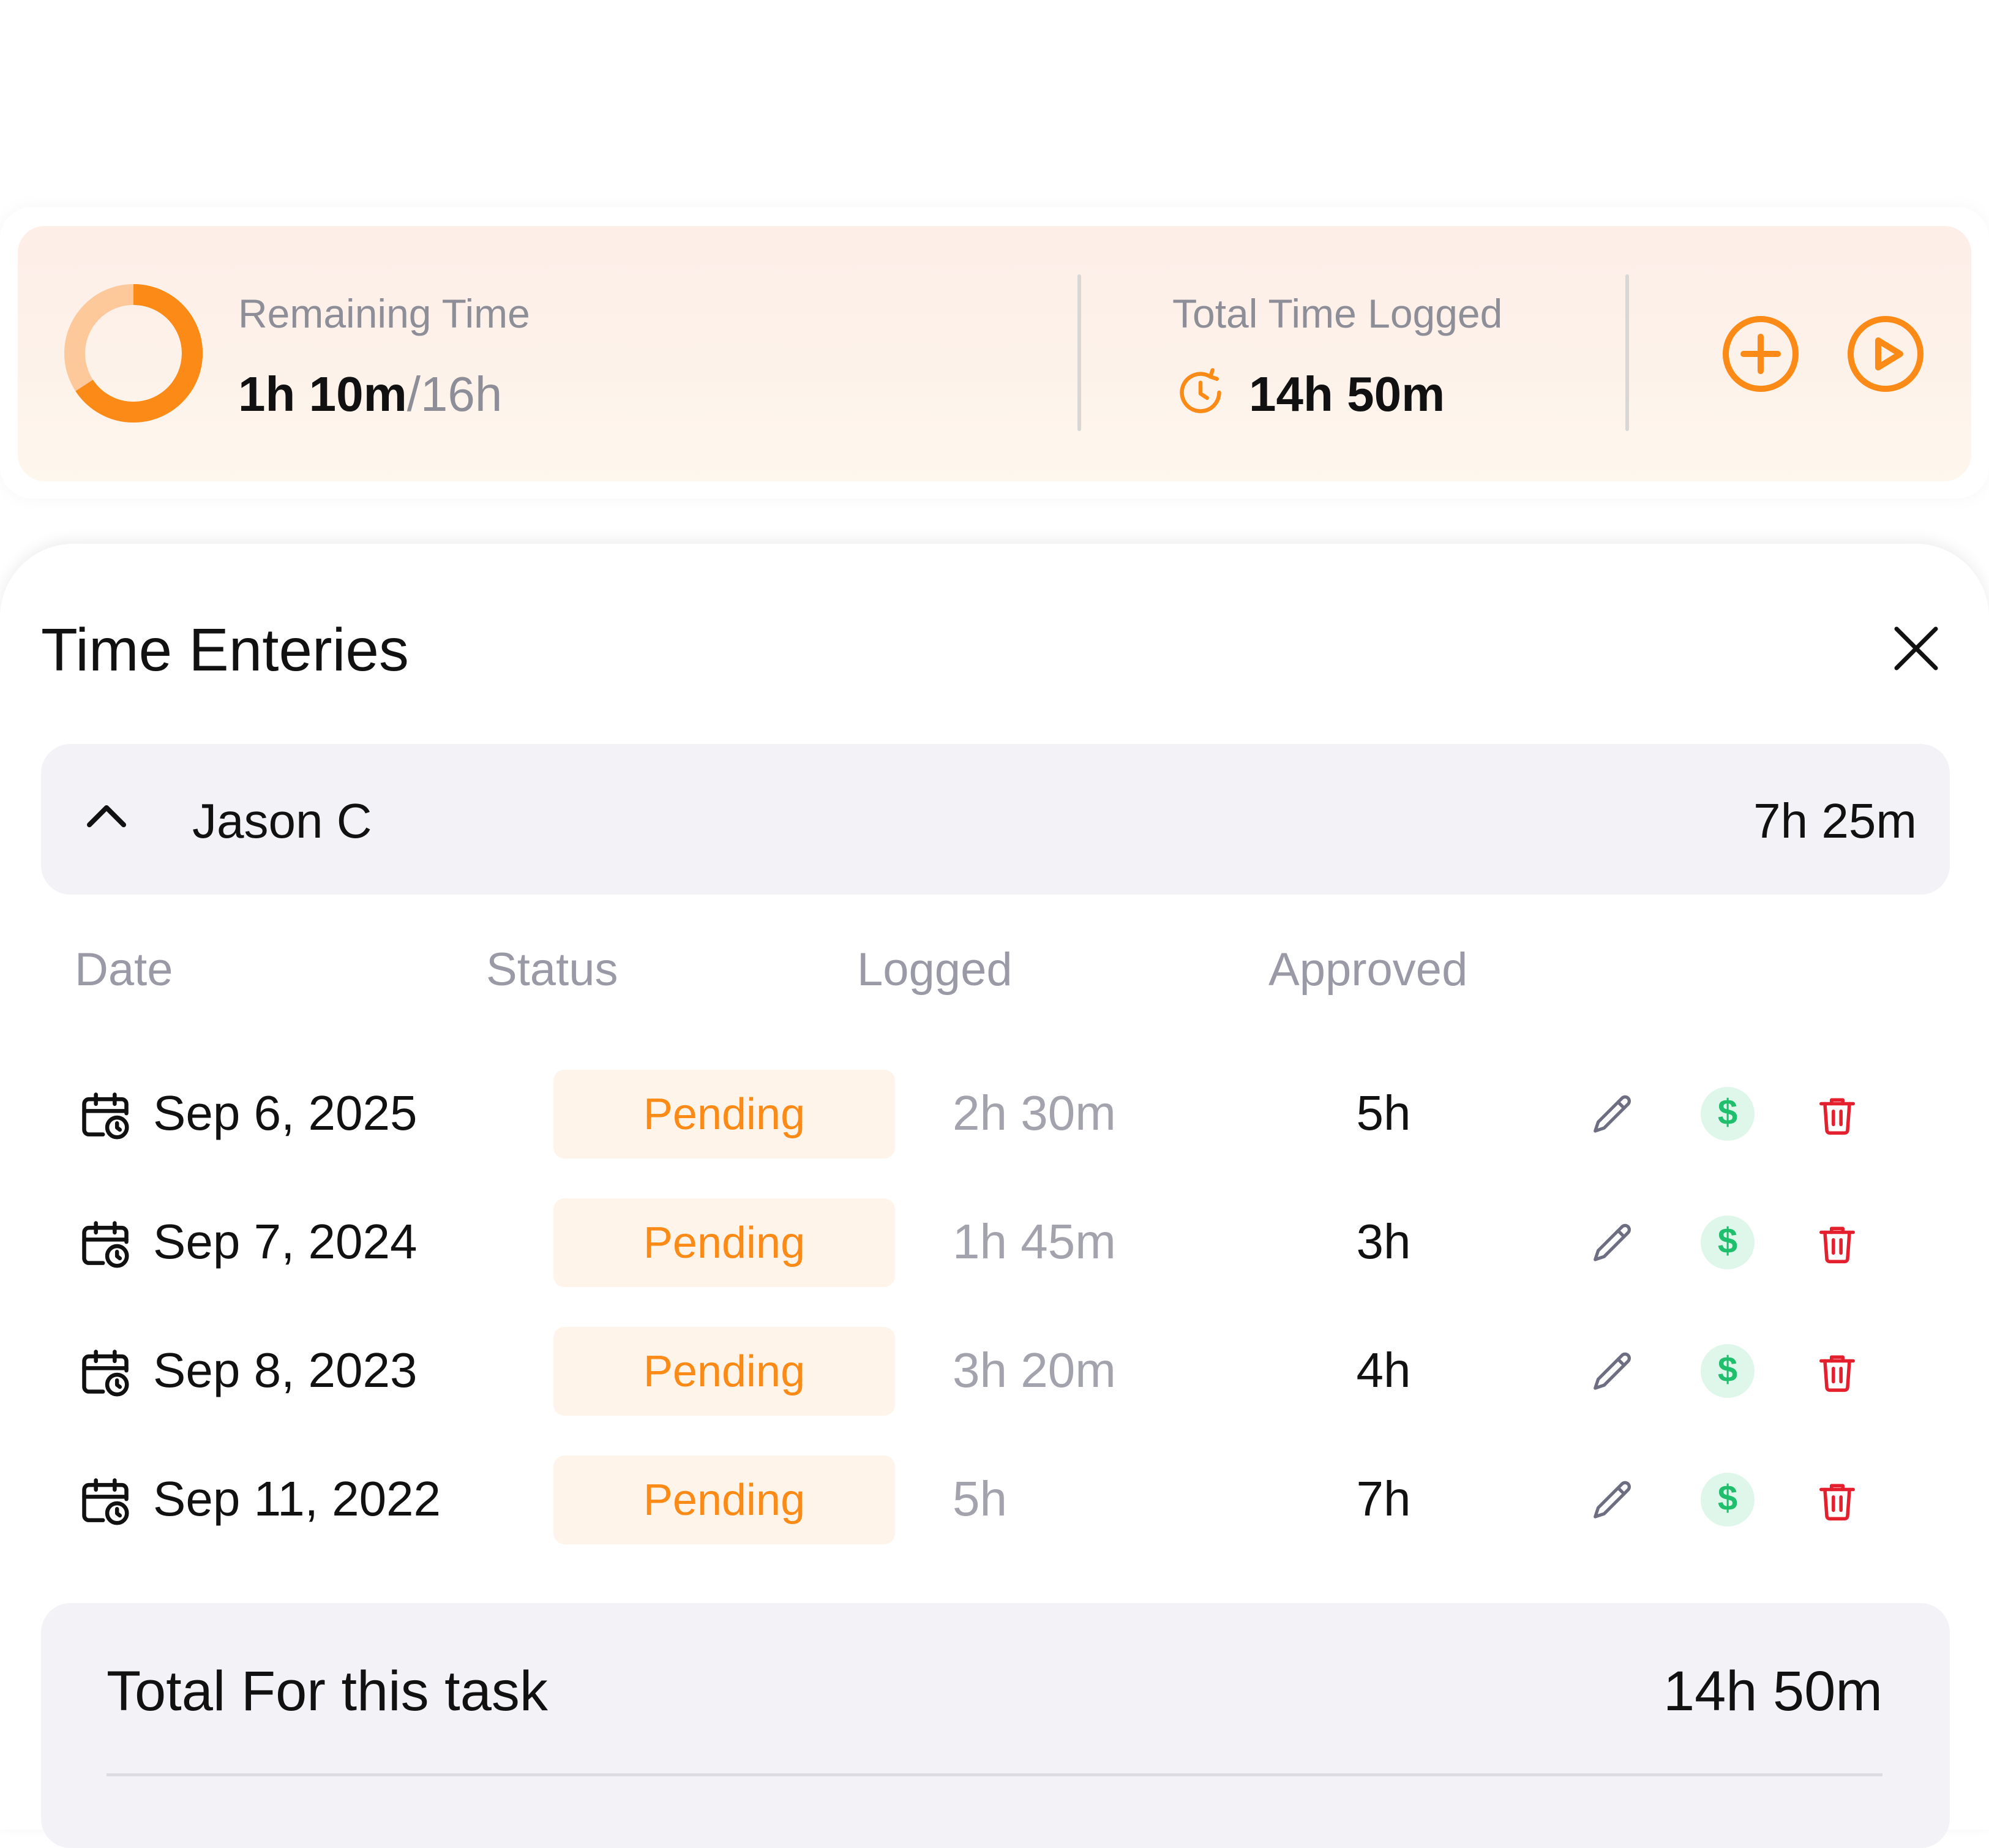 The width and height of the screenshot is (1989, 1848). What do you see at coordinates (1034, 1242) in the screenshot?
I see `entry-logged: 1h 45m` at bounding box center [1034, 1242].